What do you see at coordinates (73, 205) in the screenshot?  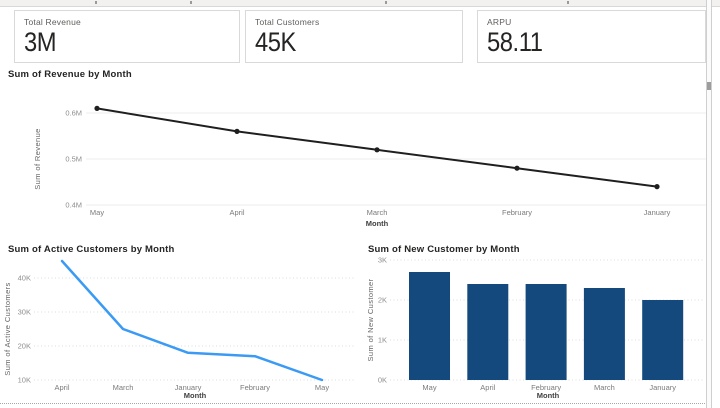 I see `y-axis-tick-label: 0.4M` at bounding box center [73, 205].